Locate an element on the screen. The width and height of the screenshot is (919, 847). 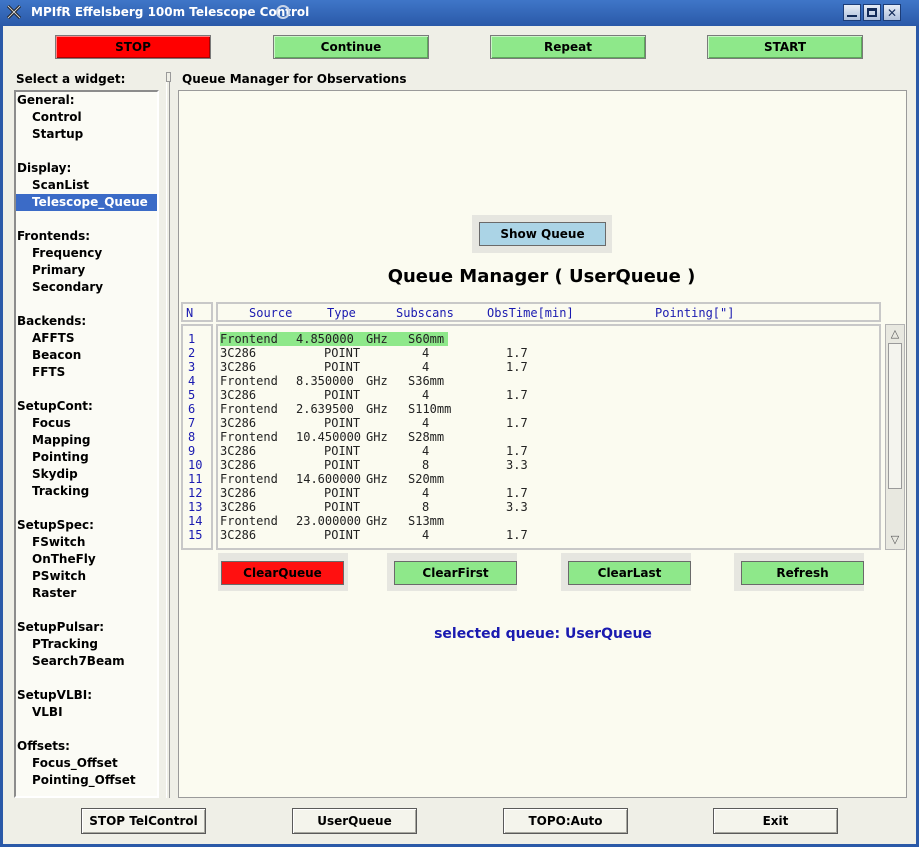
refresh-button: Refresh is located at coordinates (802, 573).